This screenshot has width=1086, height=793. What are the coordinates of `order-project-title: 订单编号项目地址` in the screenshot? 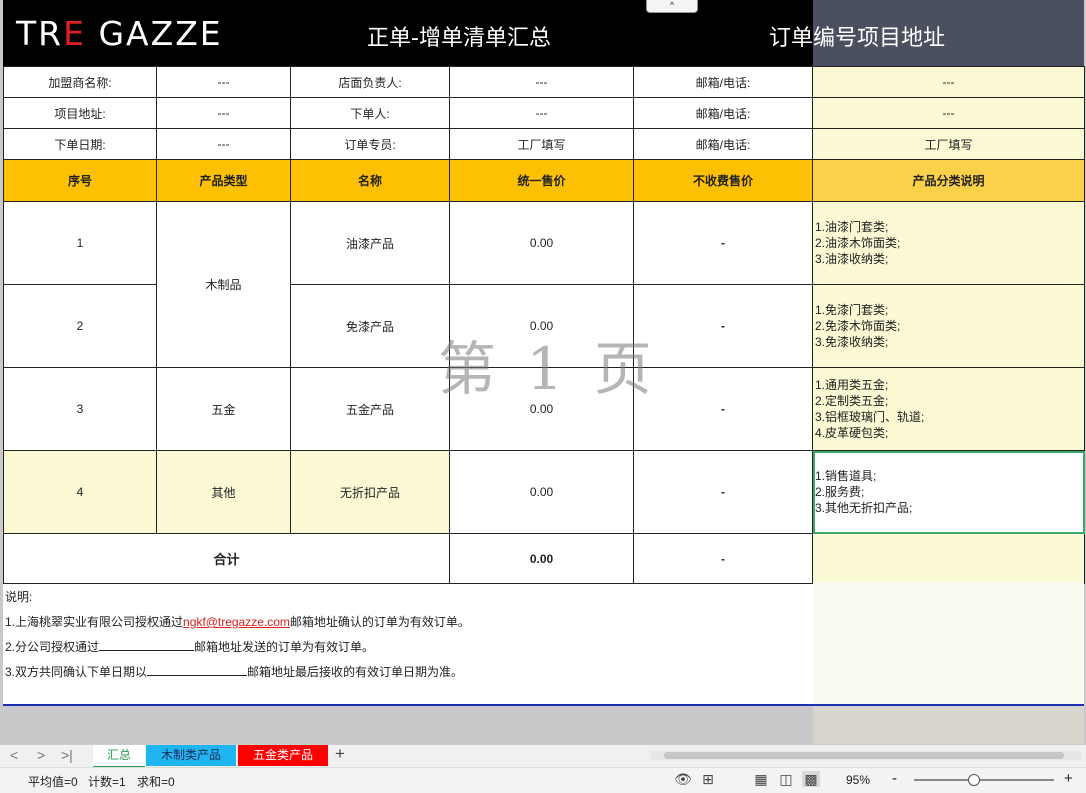 It's located at (857, 38).